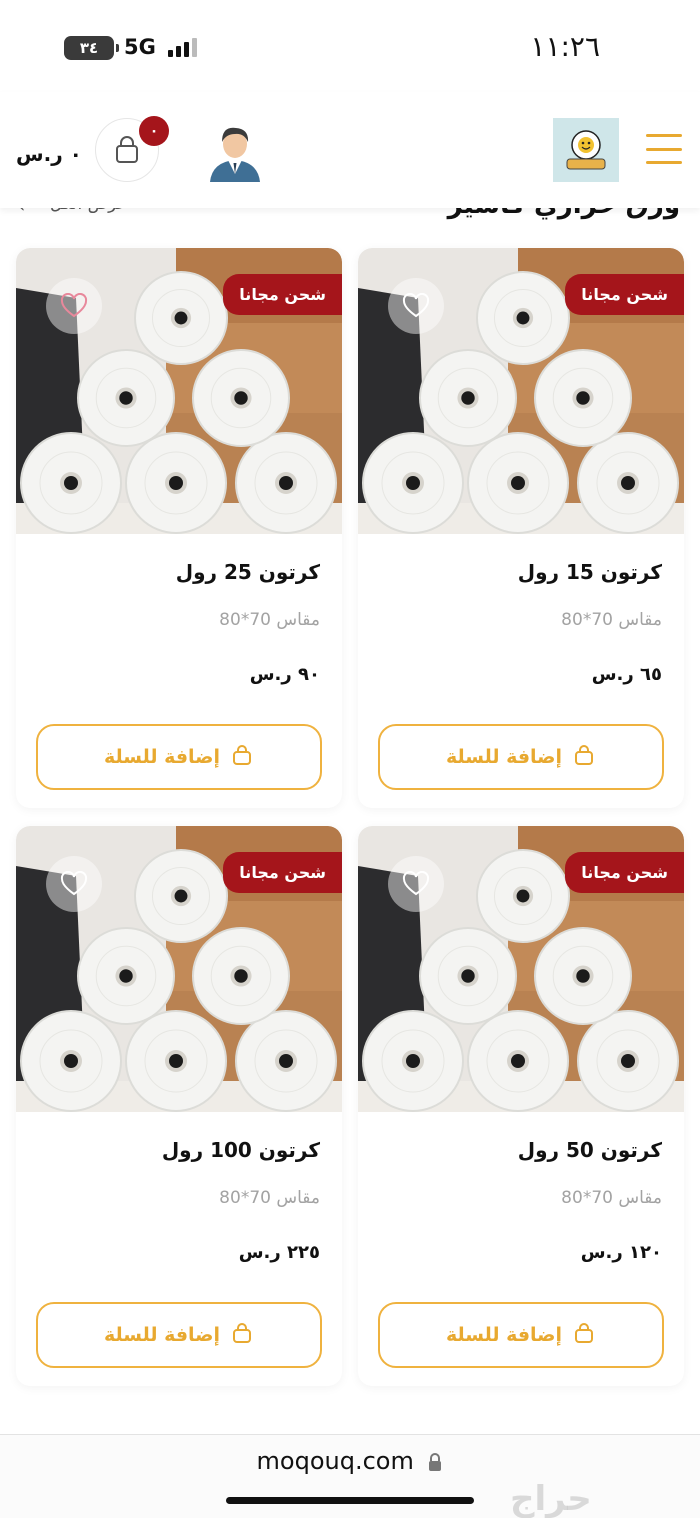  What do you see at coordinates (590, 572) in the screenshot?
I see `product-name: كرتون 15 رول` at bounding box center [590, 572].